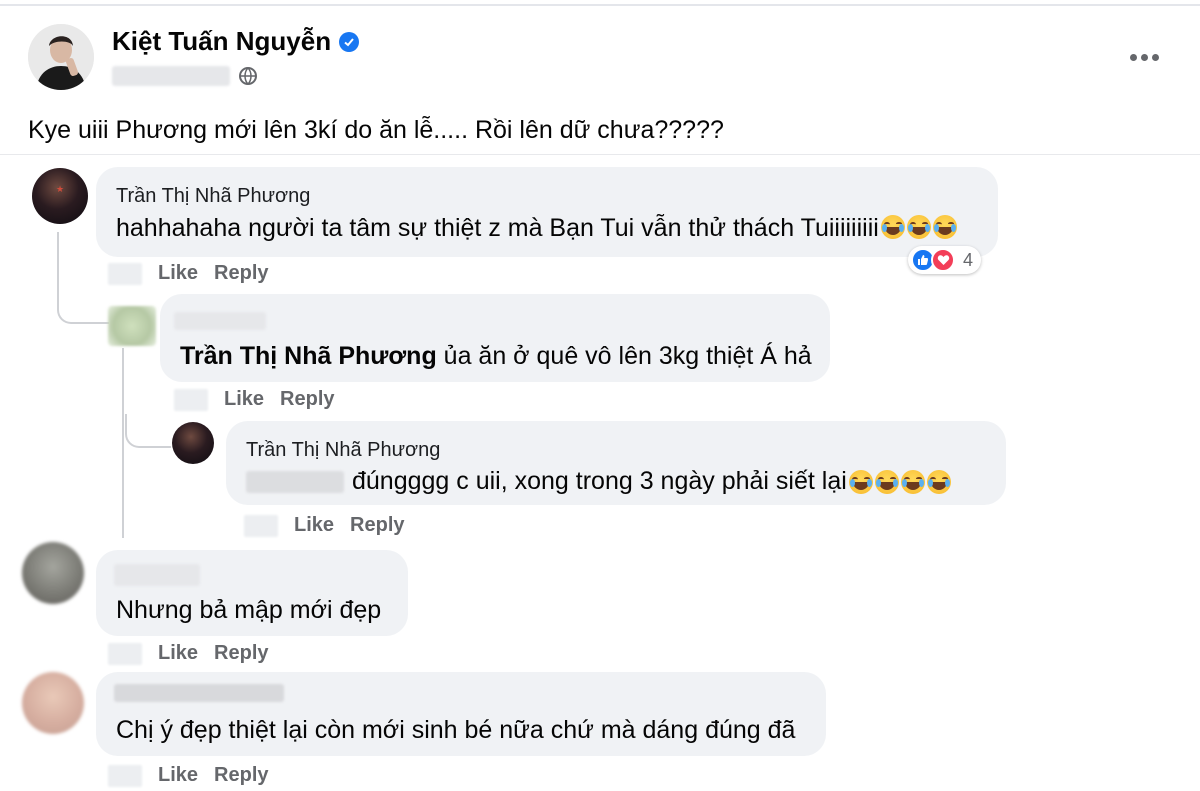  I want to click on post-timestamp-redacted, so click(171, 76).